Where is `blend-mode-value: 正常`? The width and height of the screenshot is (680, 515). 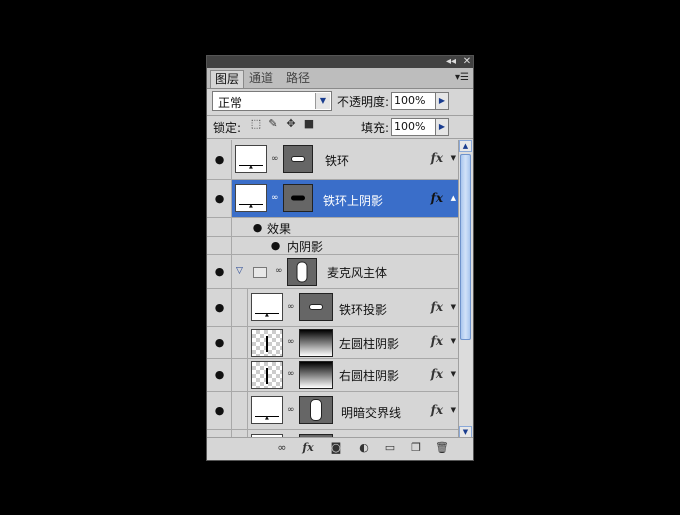
blend-mode-value: 正常 is located at coordinates (230, 103).